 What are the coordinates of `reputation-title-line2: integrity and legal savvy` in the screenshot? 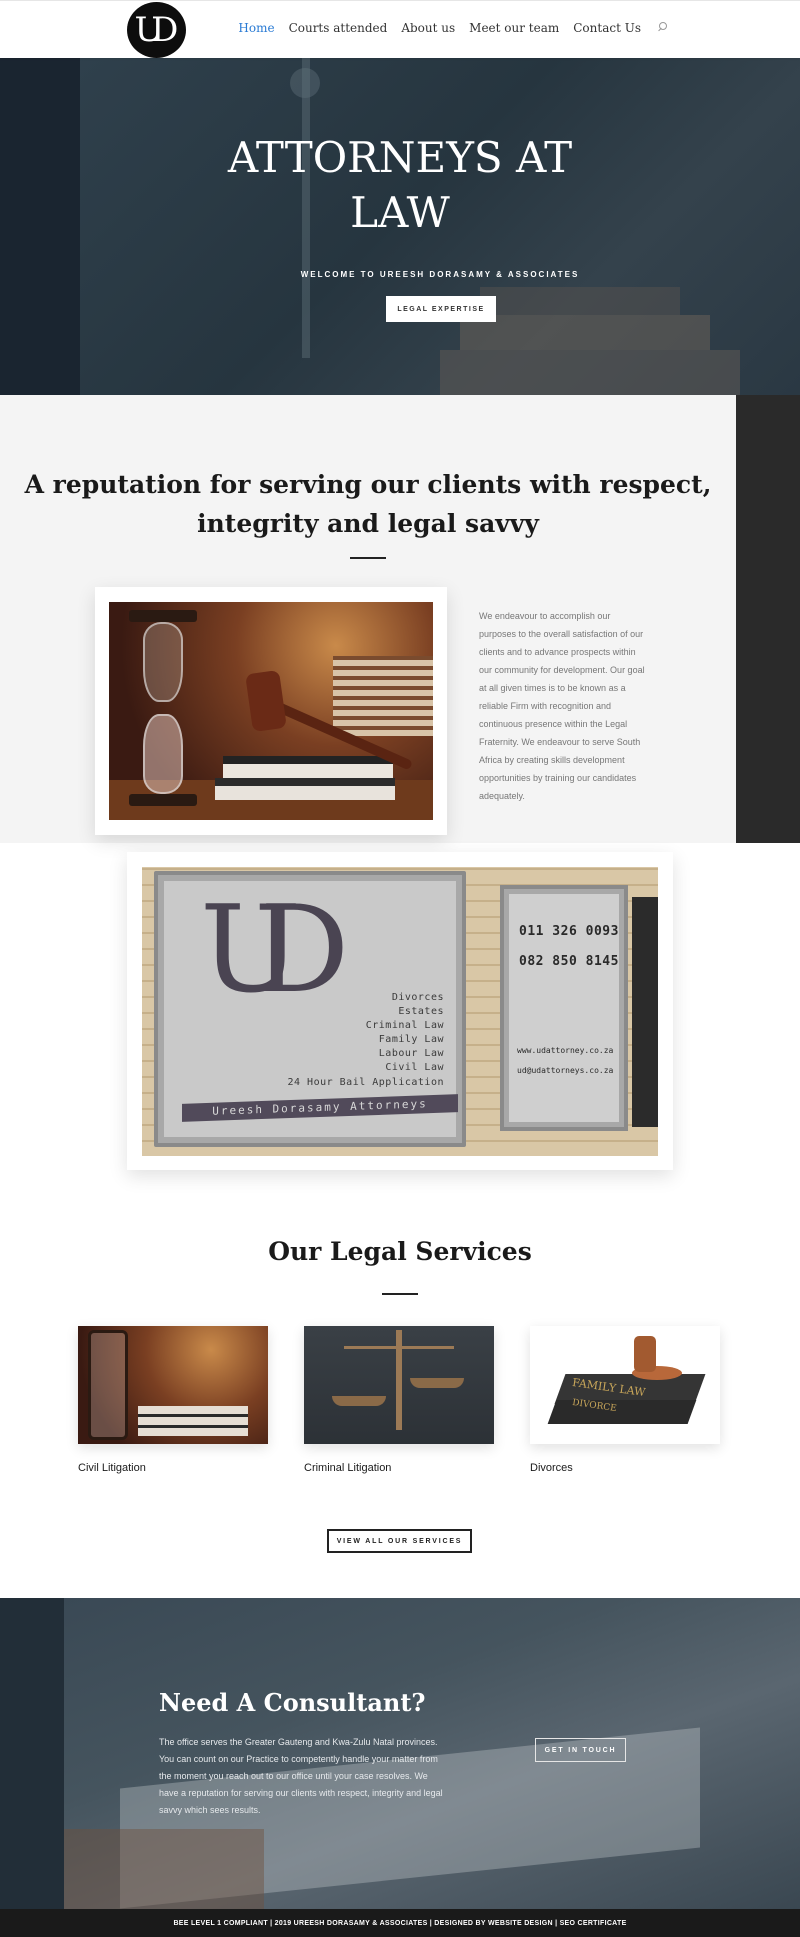 It's located at (368, 523).